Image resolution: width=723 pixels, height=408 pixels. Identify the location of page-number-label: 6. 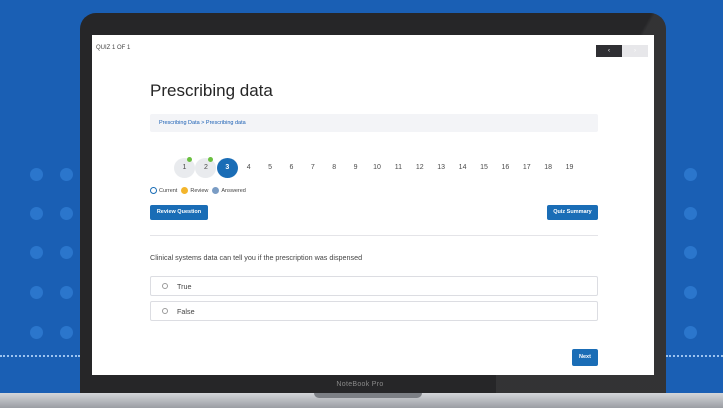
(291, 167).